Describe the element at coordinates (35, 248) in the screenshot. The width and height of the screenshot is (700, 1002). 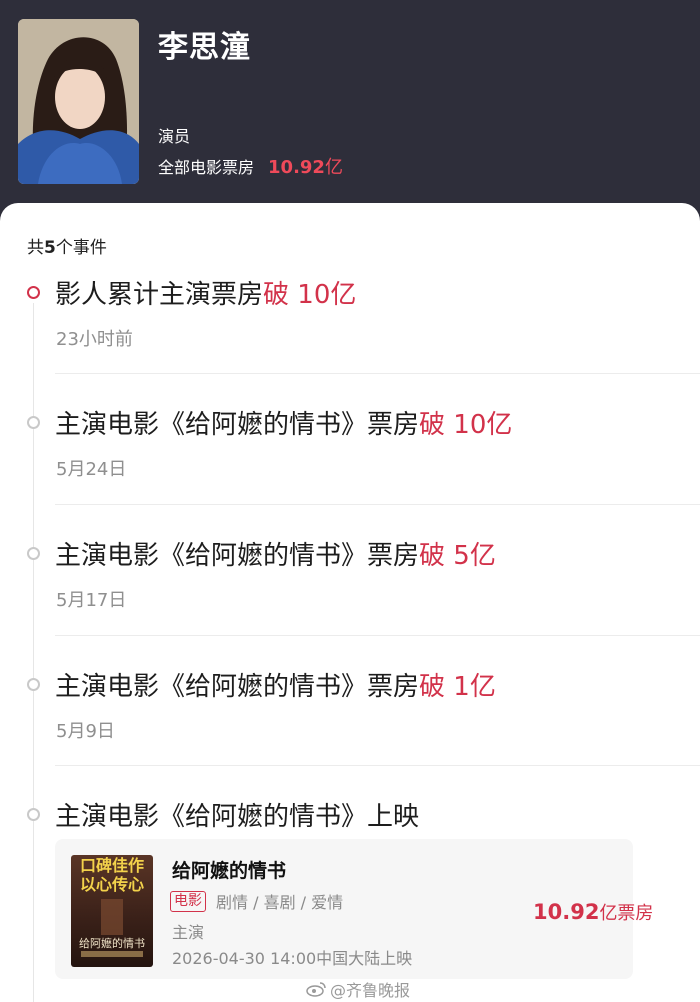
I see `events-count-prefix: 共` at that location.